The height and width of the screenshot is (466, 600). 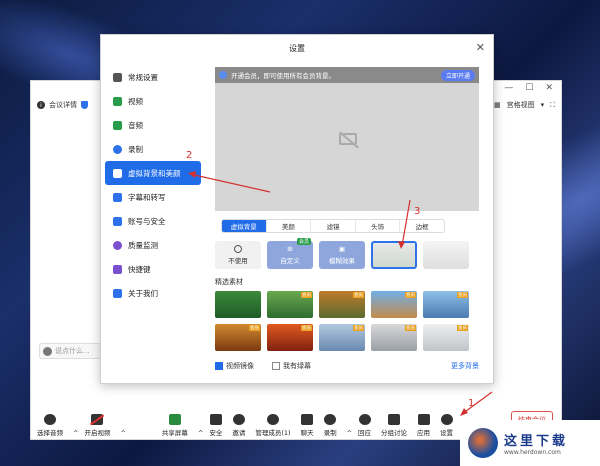 I want to click on thumbnail-autumn: 会员, so click(x=238, y=337).